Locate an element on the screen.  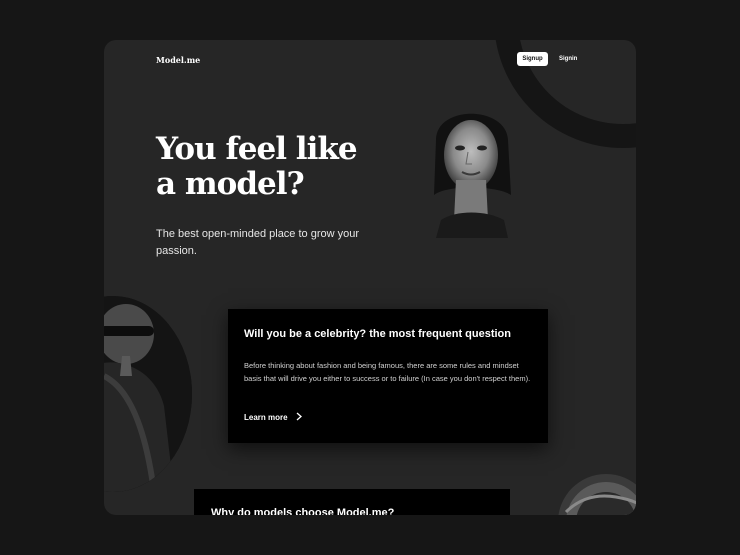
hero-portrait-image is located at coordinates (471, 169).